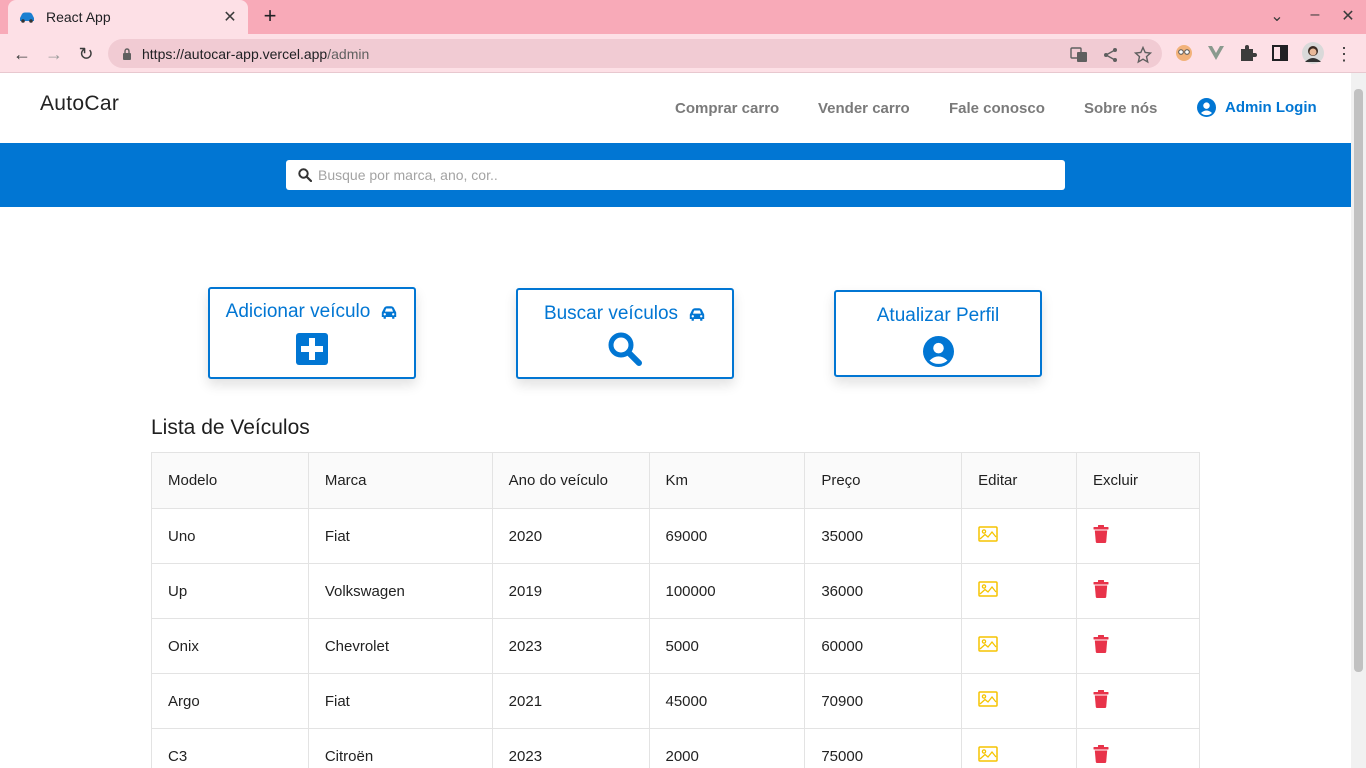  What do you see at coordinates (1111, 55) in the screenshot?
I see `share-icon` at bounding box center [1111, 55].